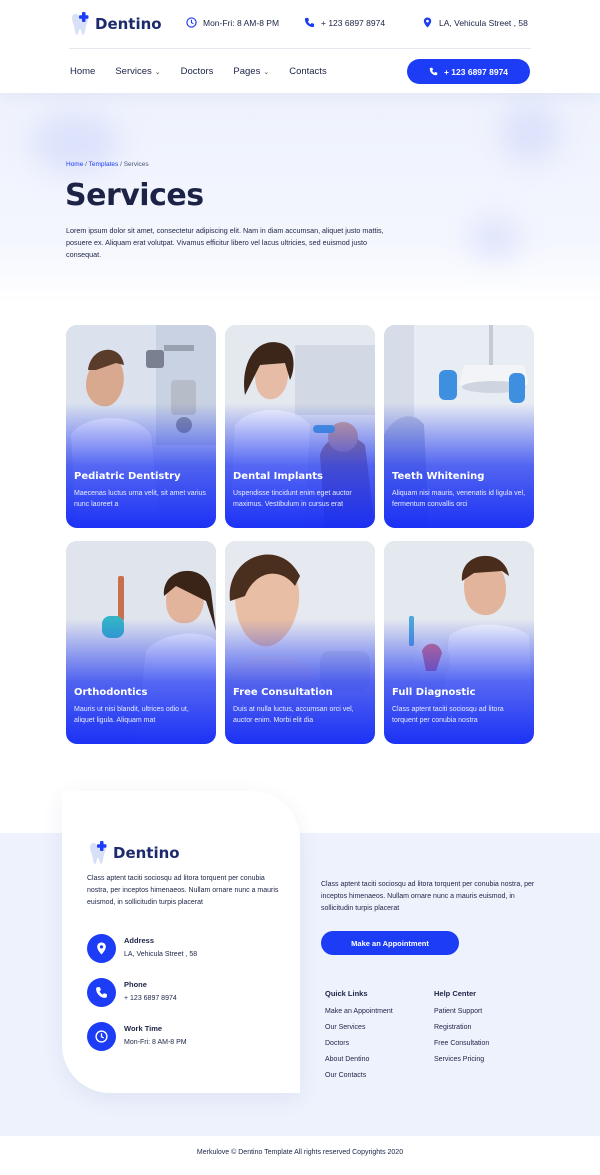 The width and height of the screenshot is (600, 1175). I want to click on footer-logo: Dentino, so click(133, 853).